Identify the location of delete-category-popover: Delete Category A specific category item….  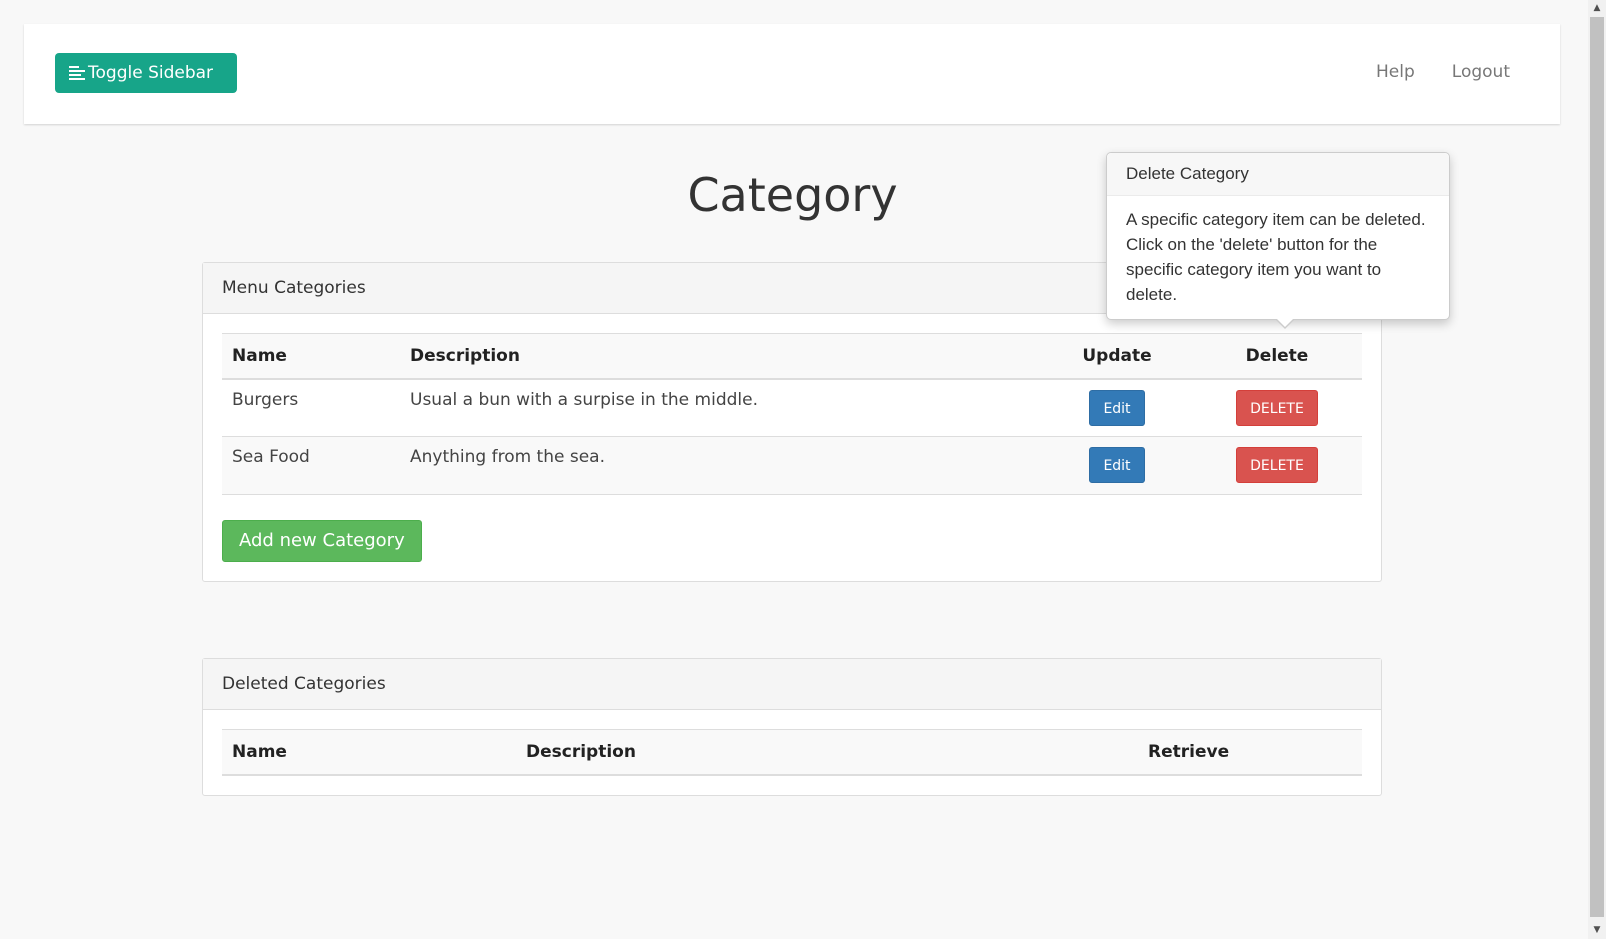
(1278, 240).